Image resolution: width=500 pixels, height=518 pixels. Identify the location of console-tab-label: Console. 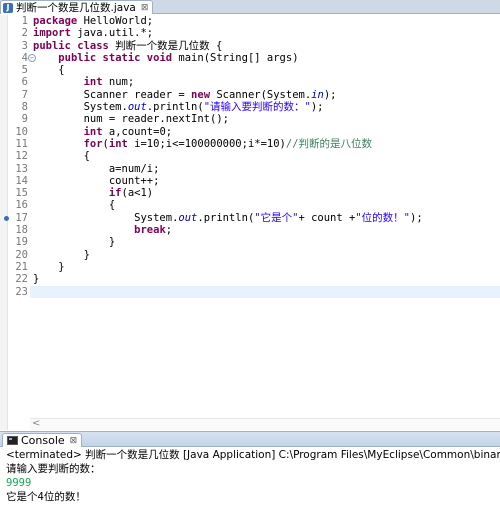
(43, 440).